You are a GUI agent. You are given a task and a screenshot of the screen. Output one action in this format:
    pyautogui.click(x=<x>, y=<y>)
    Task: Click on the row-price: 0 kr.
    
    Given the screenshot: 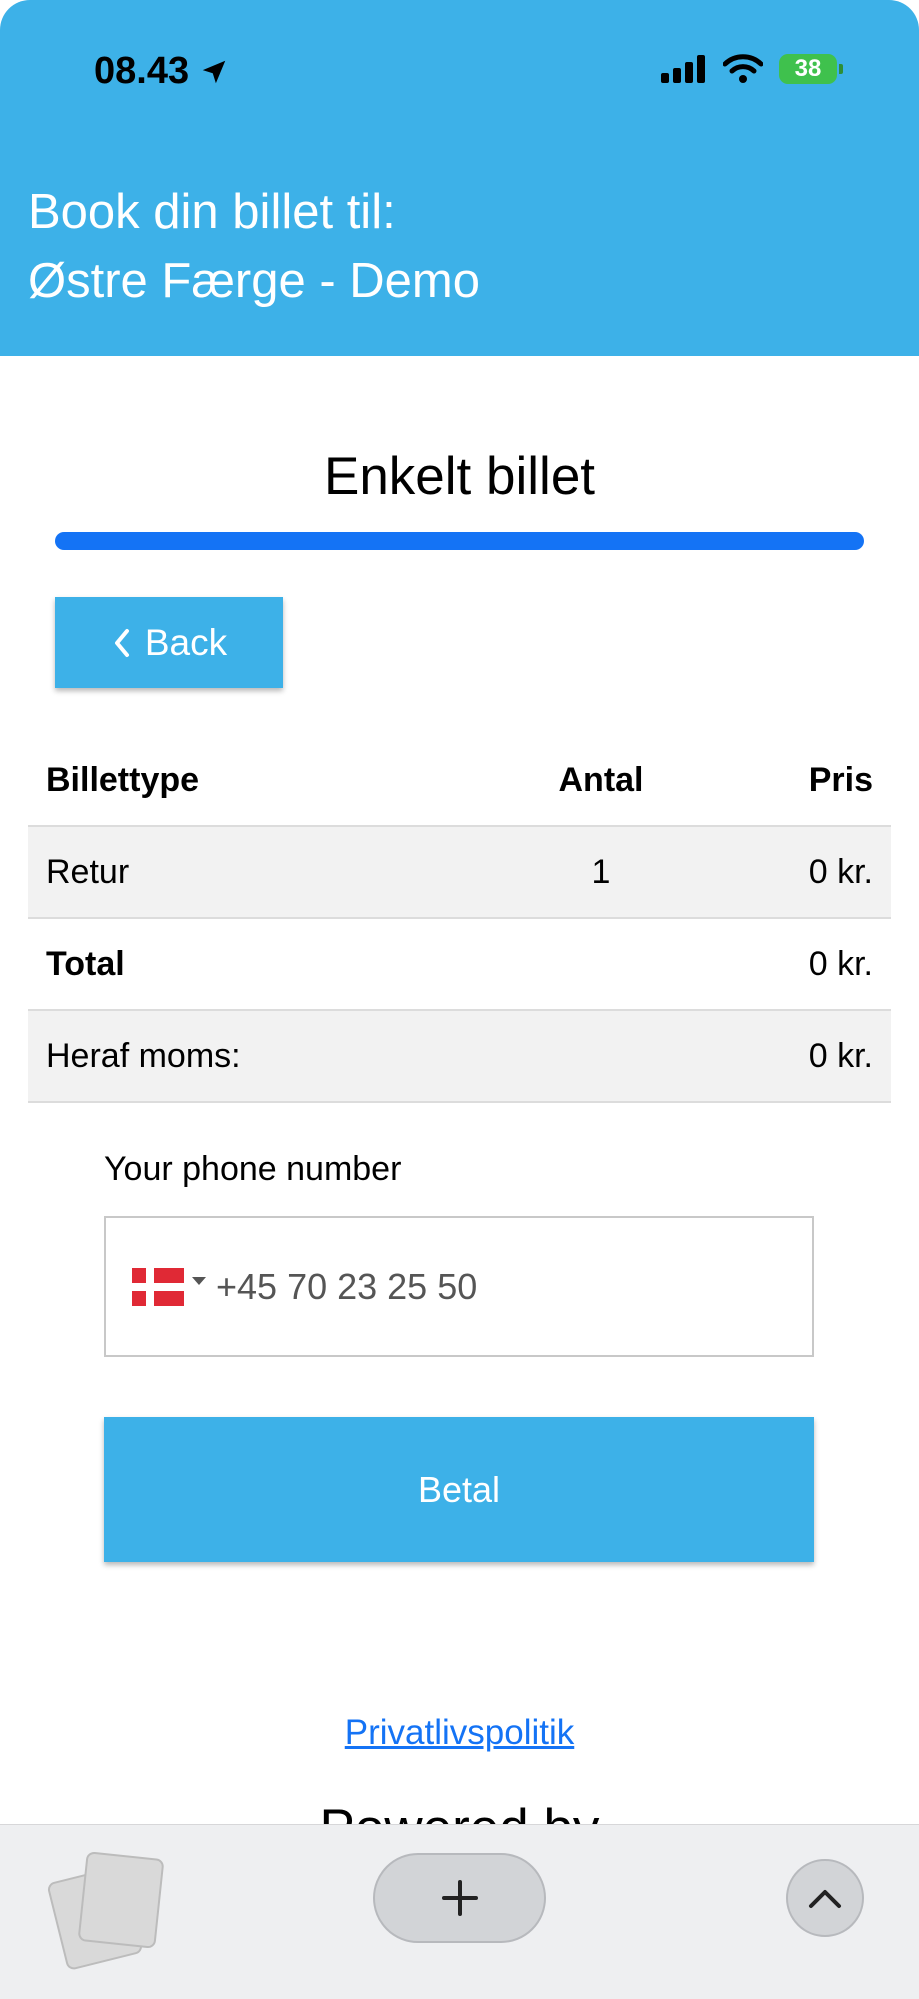 What is the action you would take?
    pyautogui.click(x=840, y=871)
    